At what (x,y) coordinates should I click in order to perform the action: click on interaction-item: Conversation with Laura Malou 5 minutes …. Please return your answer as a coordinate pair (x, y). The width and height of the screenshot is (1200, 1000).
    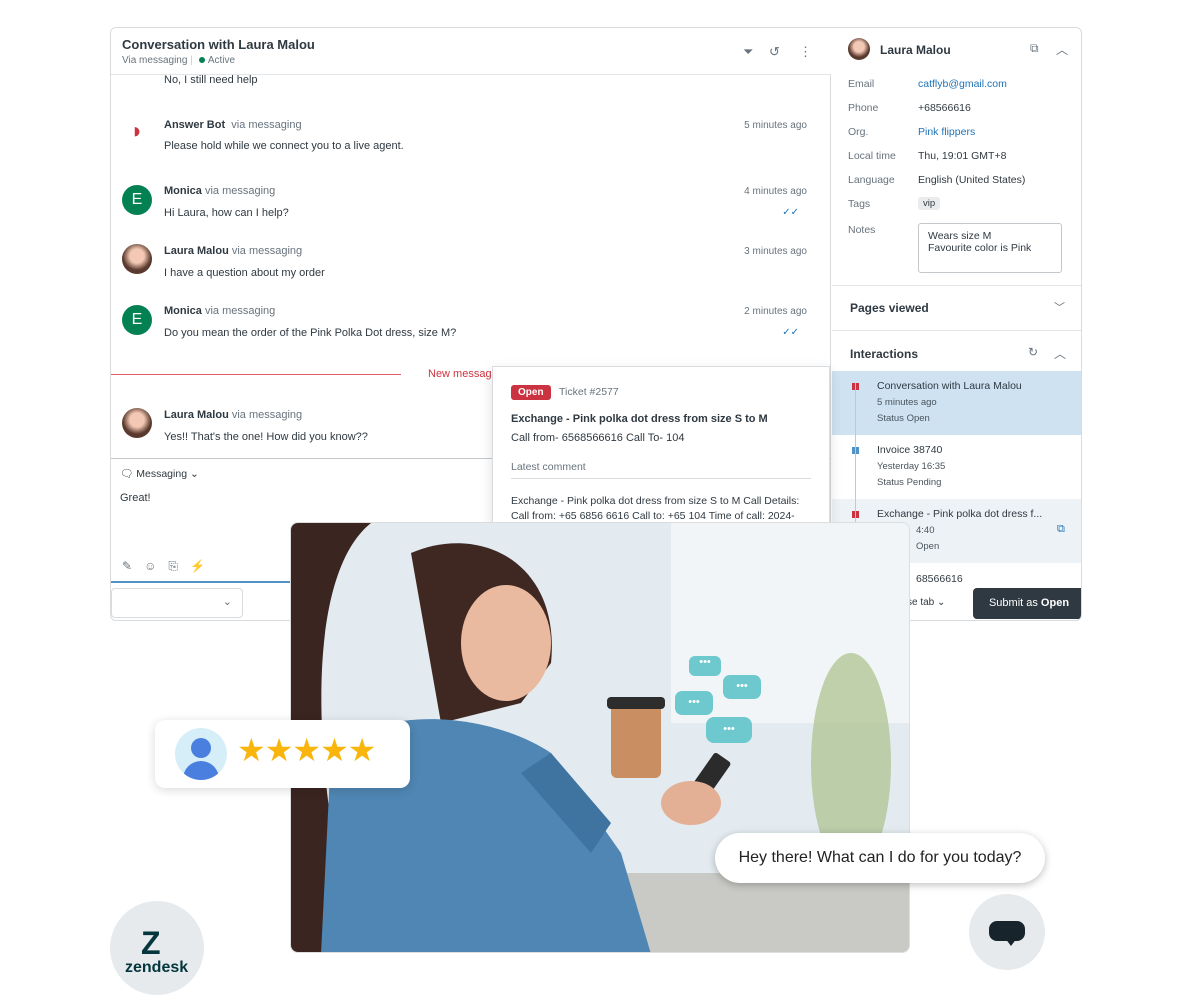
    Looking at the image, I should click on (956, 403).